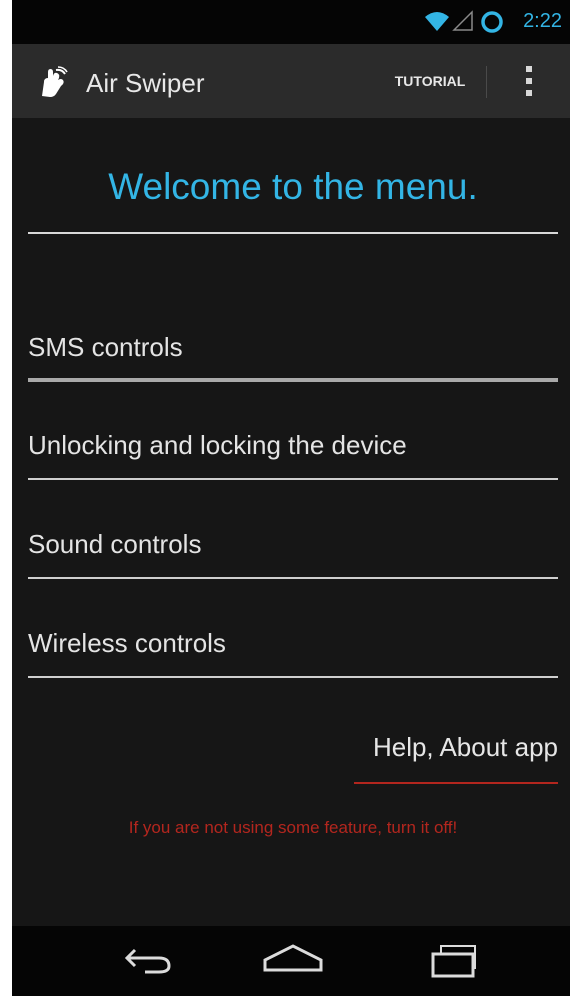  I want to click on recent-apps-button, so click(457, 961).